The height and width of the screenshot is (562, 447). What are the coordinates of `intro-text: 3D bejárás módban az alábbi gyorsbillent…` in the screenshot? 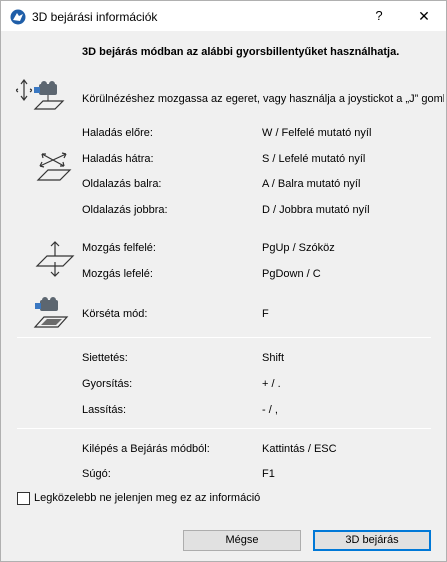 It's located at (241, 52).